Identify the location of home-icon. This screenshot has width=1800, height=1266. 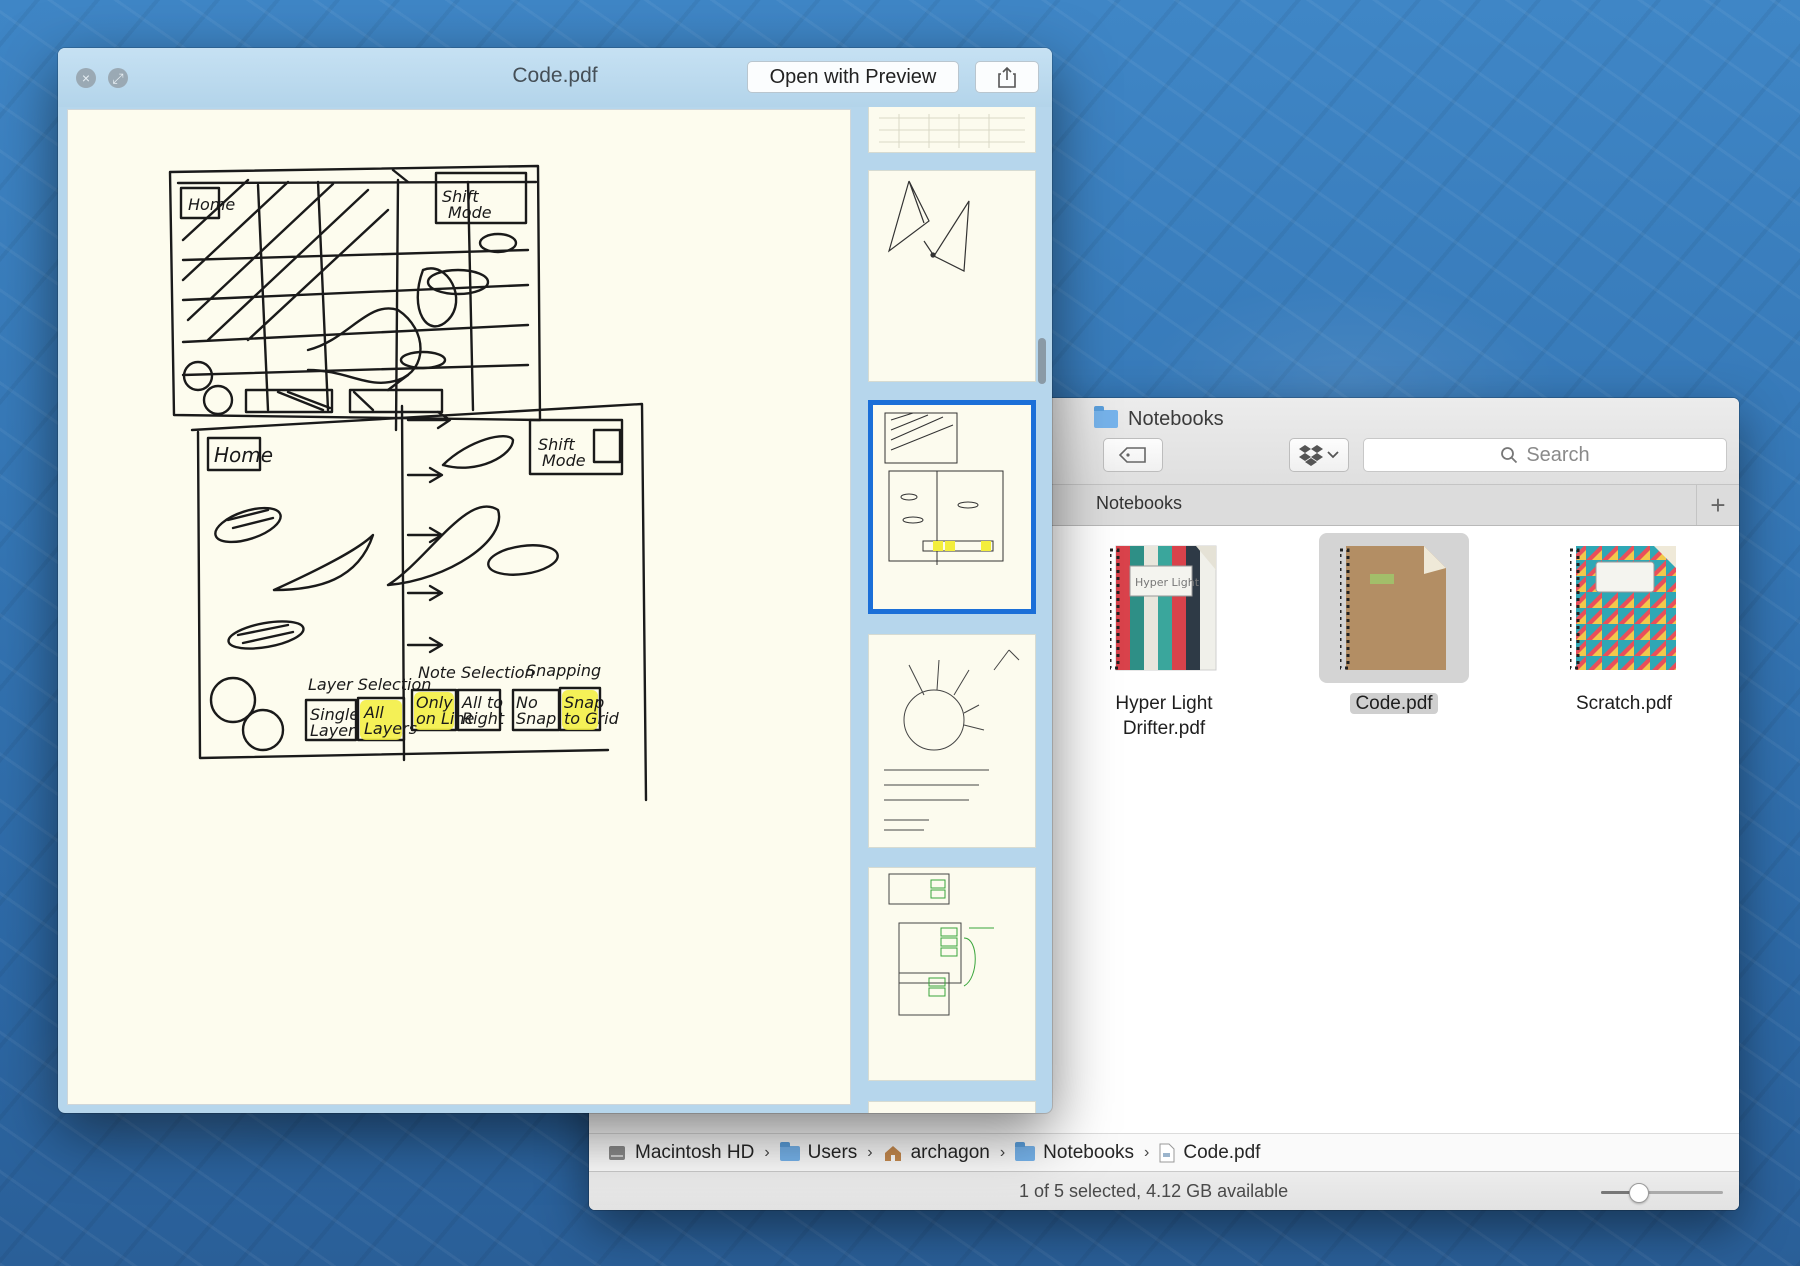
(892, 1153).